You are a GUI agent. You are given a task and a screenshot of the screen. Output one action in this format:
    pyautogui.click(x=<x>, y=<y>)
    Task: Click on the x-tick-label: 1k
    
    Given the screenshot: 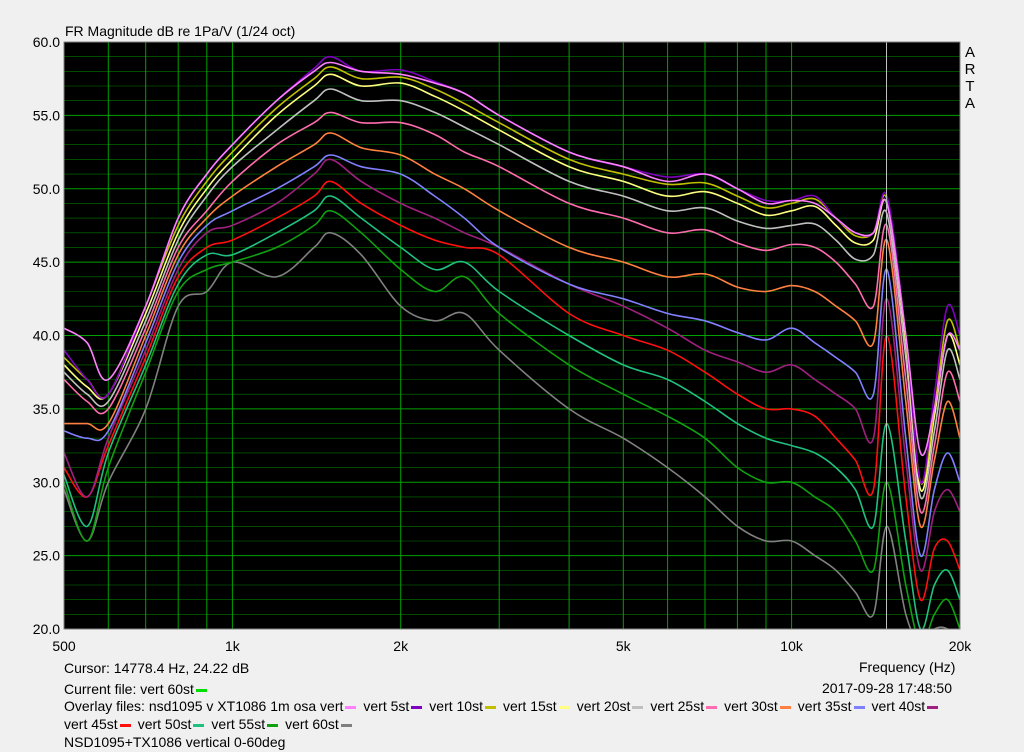 What is the action you would take?
    pyautogui.click(x=233, y=646)
    